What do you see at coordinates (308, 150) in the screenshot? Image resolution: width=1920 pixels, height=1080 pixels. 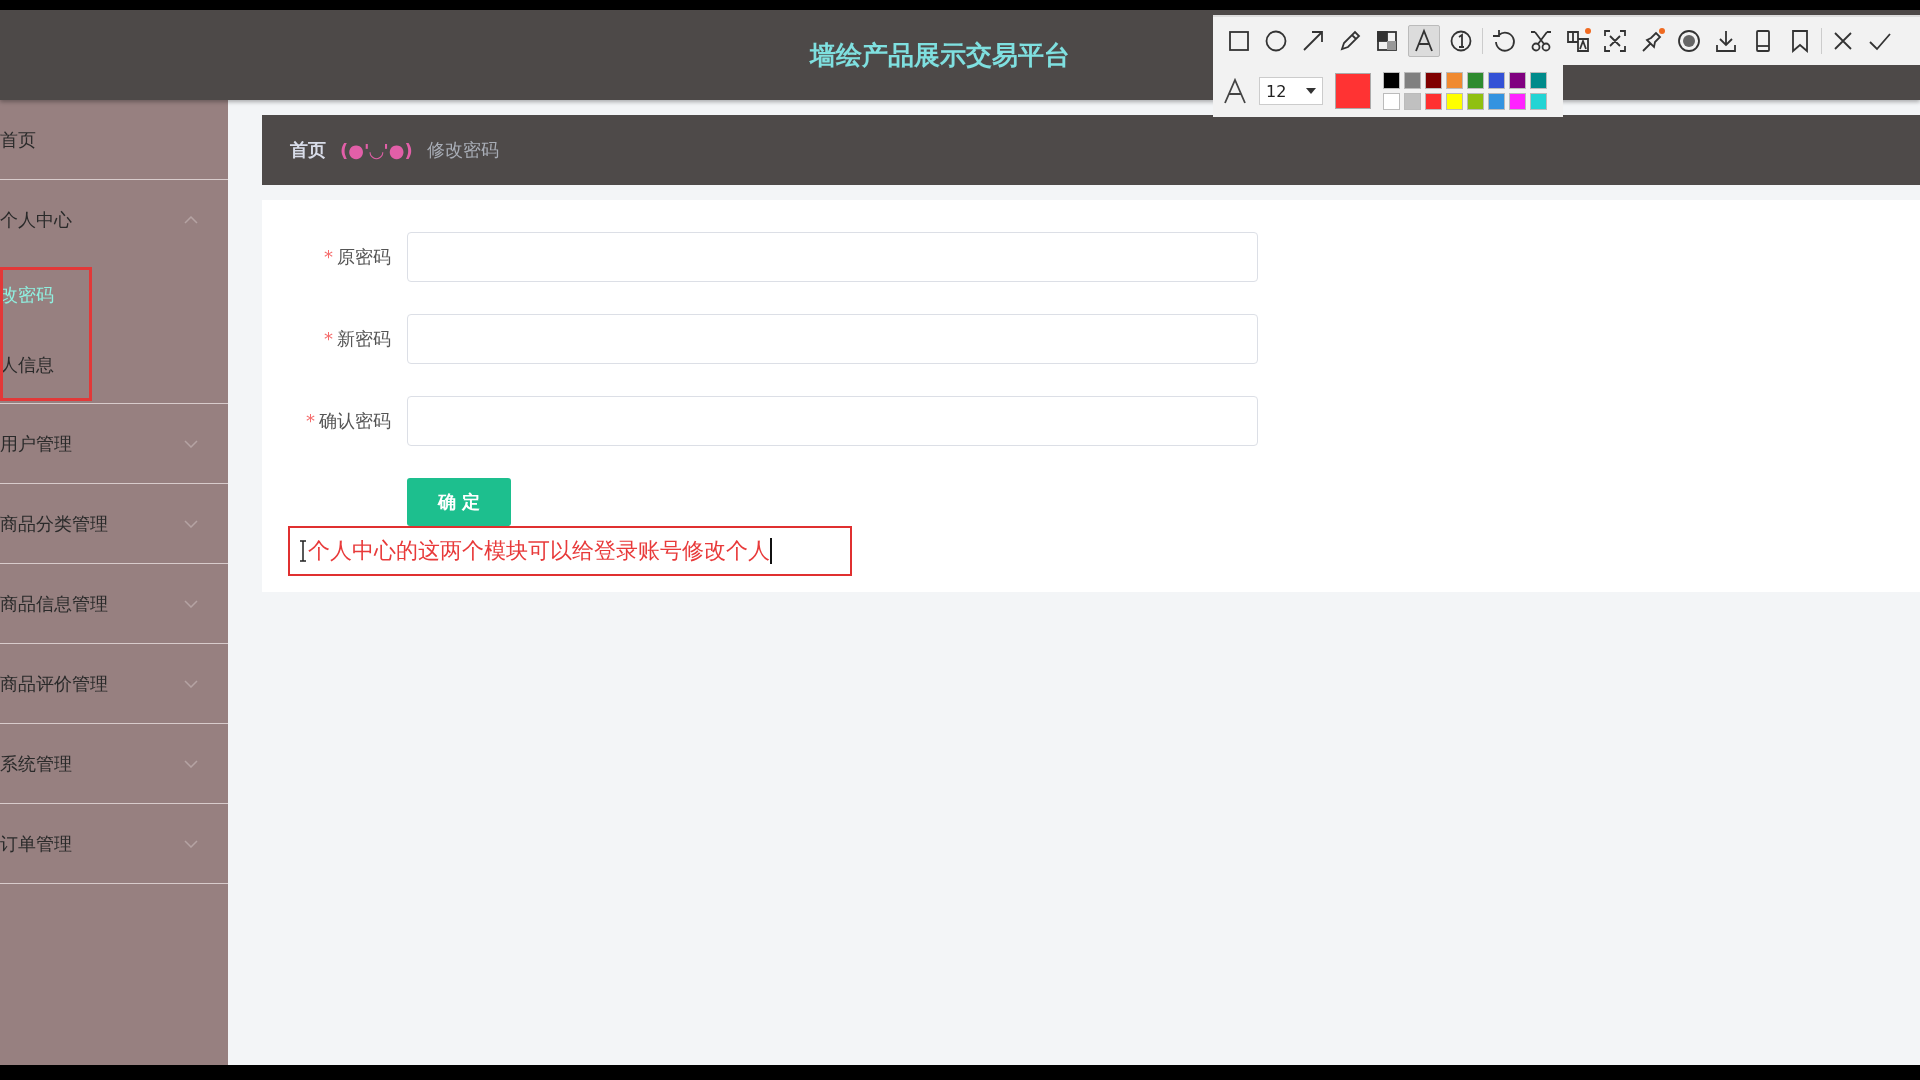 I see `breadcrumb-link: 首页` at bounding box center [308, 150].